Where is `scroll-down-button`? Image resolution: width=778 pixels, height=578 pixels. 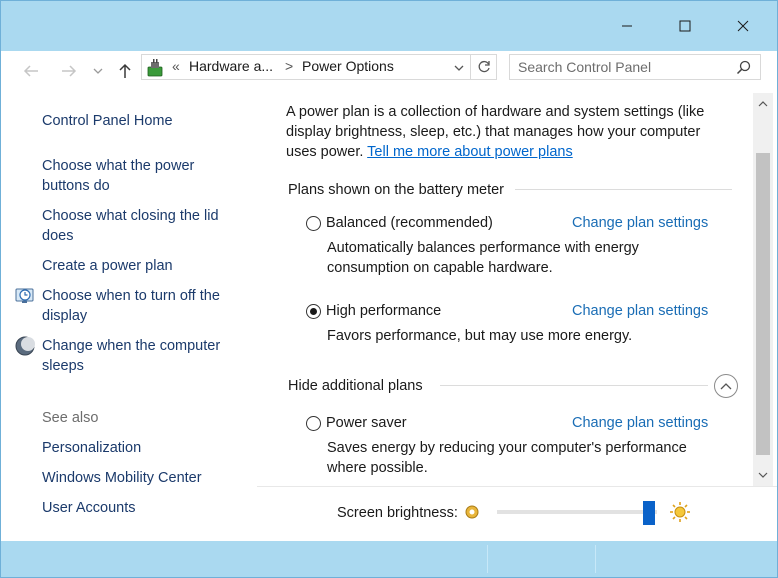 scroll-down-button is located at coordinates (763, 475).